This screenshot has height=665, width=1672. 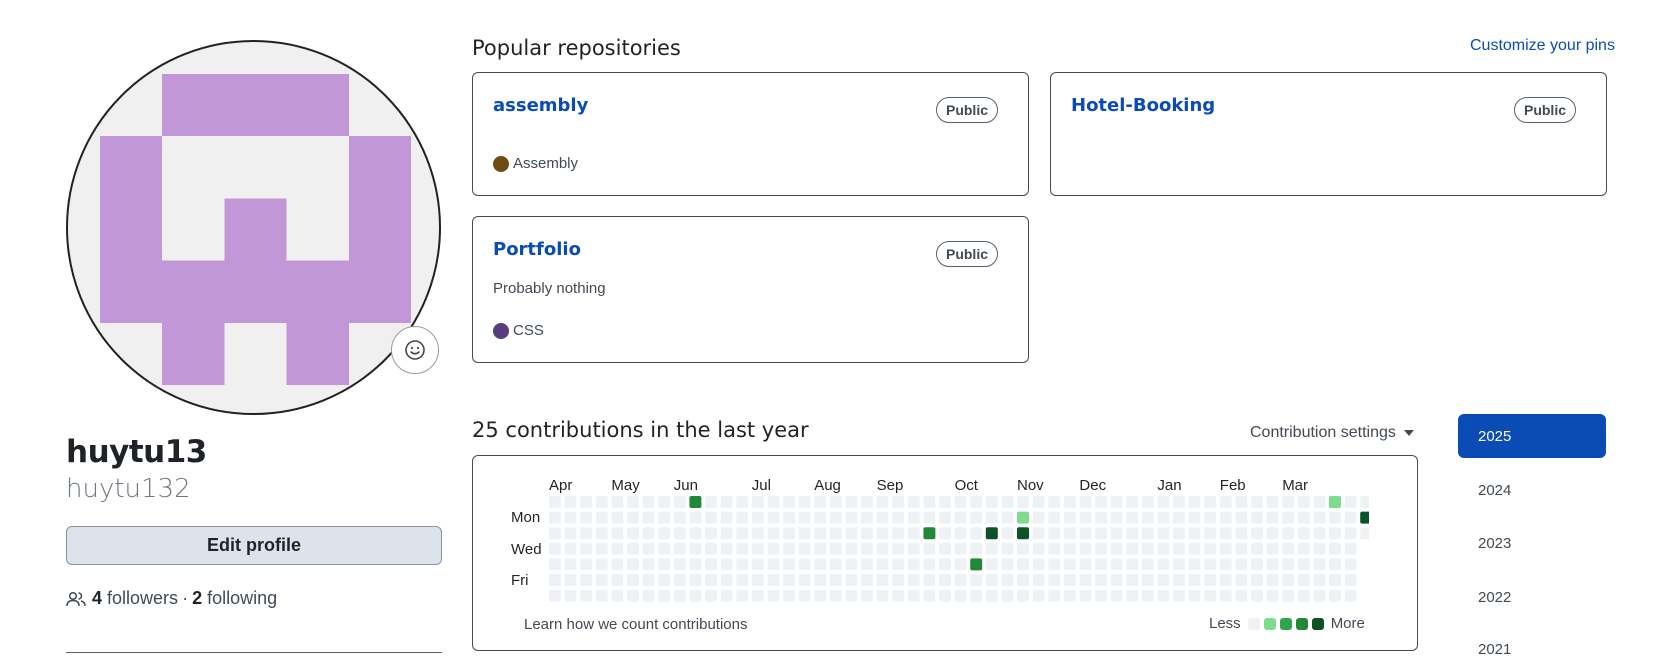 What do you see at coordinates (253, 227) in the screenshot?
I see `avatar` at bounding box center [253, 227].